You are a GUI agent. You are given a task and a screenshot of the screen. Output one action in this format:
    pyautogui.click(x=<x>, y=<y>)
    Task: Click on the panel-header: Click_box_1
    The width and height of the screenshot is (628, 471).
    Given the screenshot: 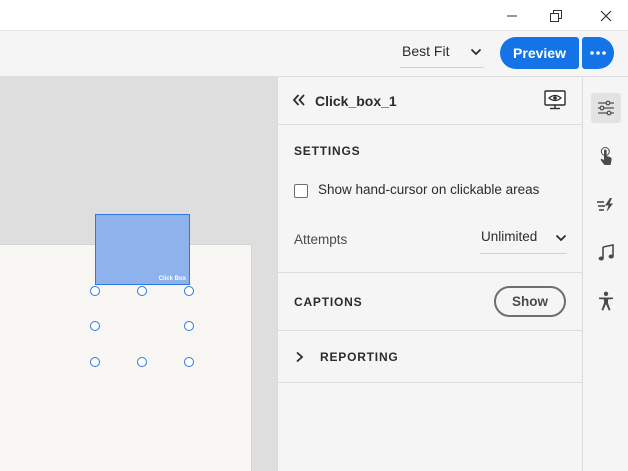 What is the action you would take?
    pyautogui.click(x=430, y=101)
    